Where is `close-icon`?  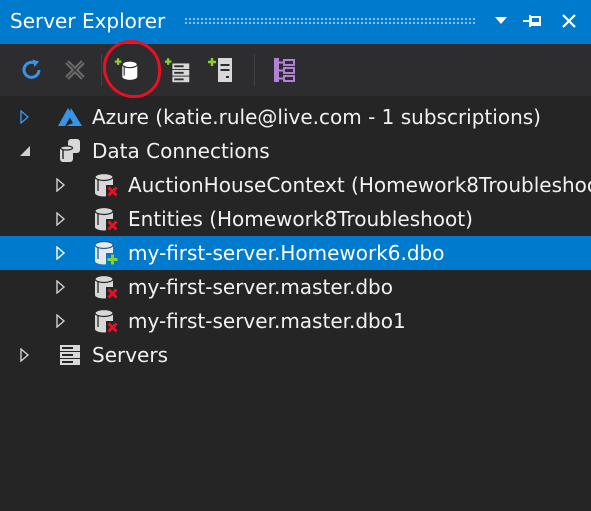
close-icon is located at coordinates (569, 21).